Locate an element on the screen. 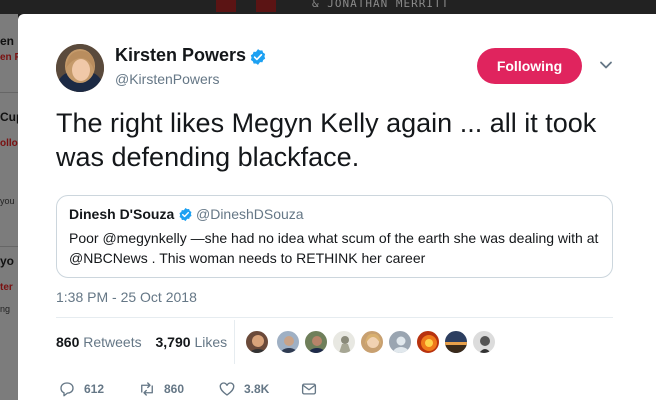 The width and height of the screenshot is (656, 400). following-button: Following is located at coordinates (529, 66).